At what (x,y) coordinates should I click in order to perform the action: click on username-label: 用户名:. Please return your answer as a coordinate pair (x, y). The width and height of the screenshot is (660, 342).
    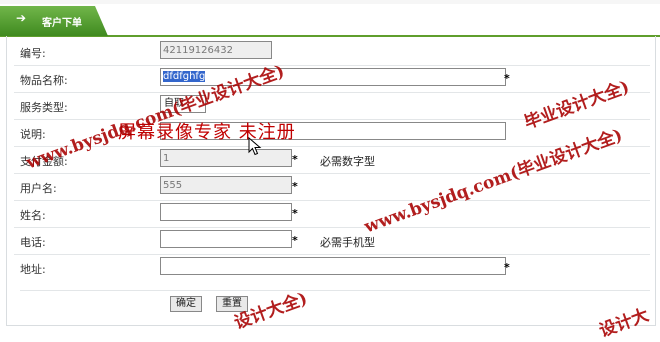
    Looking at the image, I should click on (38, 188).